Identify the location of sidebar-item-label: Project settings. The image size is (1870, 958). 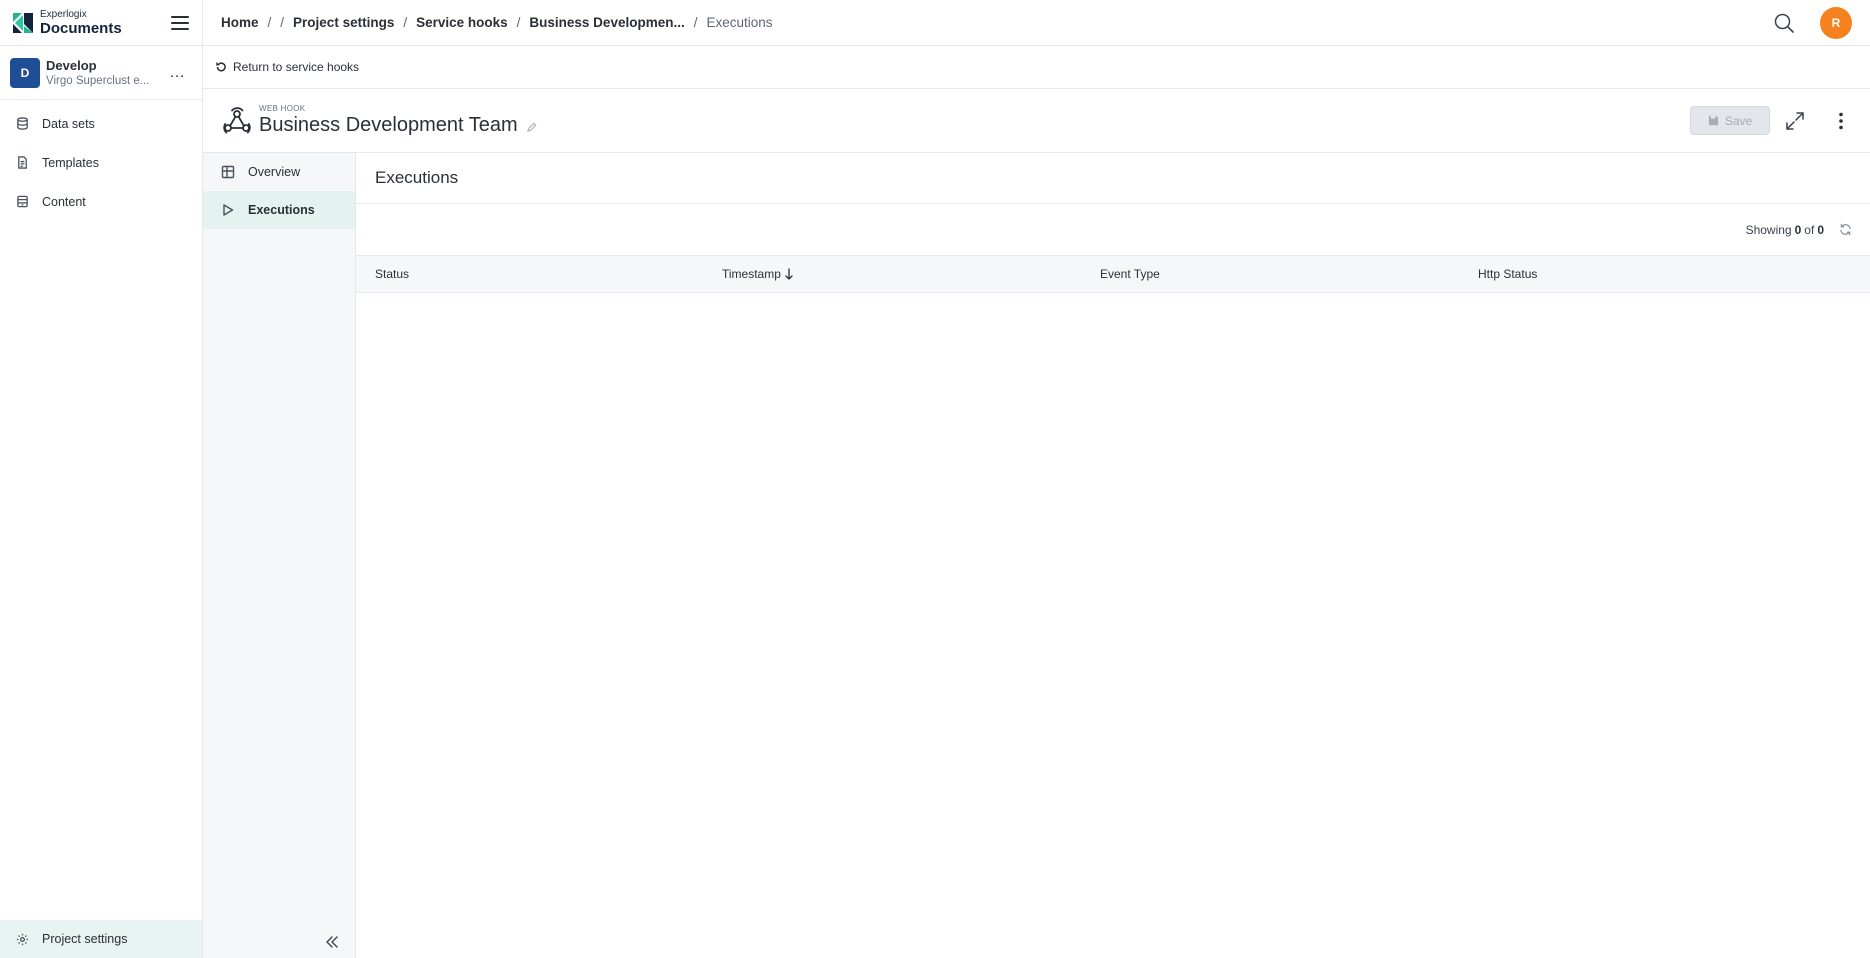
(85, 939).